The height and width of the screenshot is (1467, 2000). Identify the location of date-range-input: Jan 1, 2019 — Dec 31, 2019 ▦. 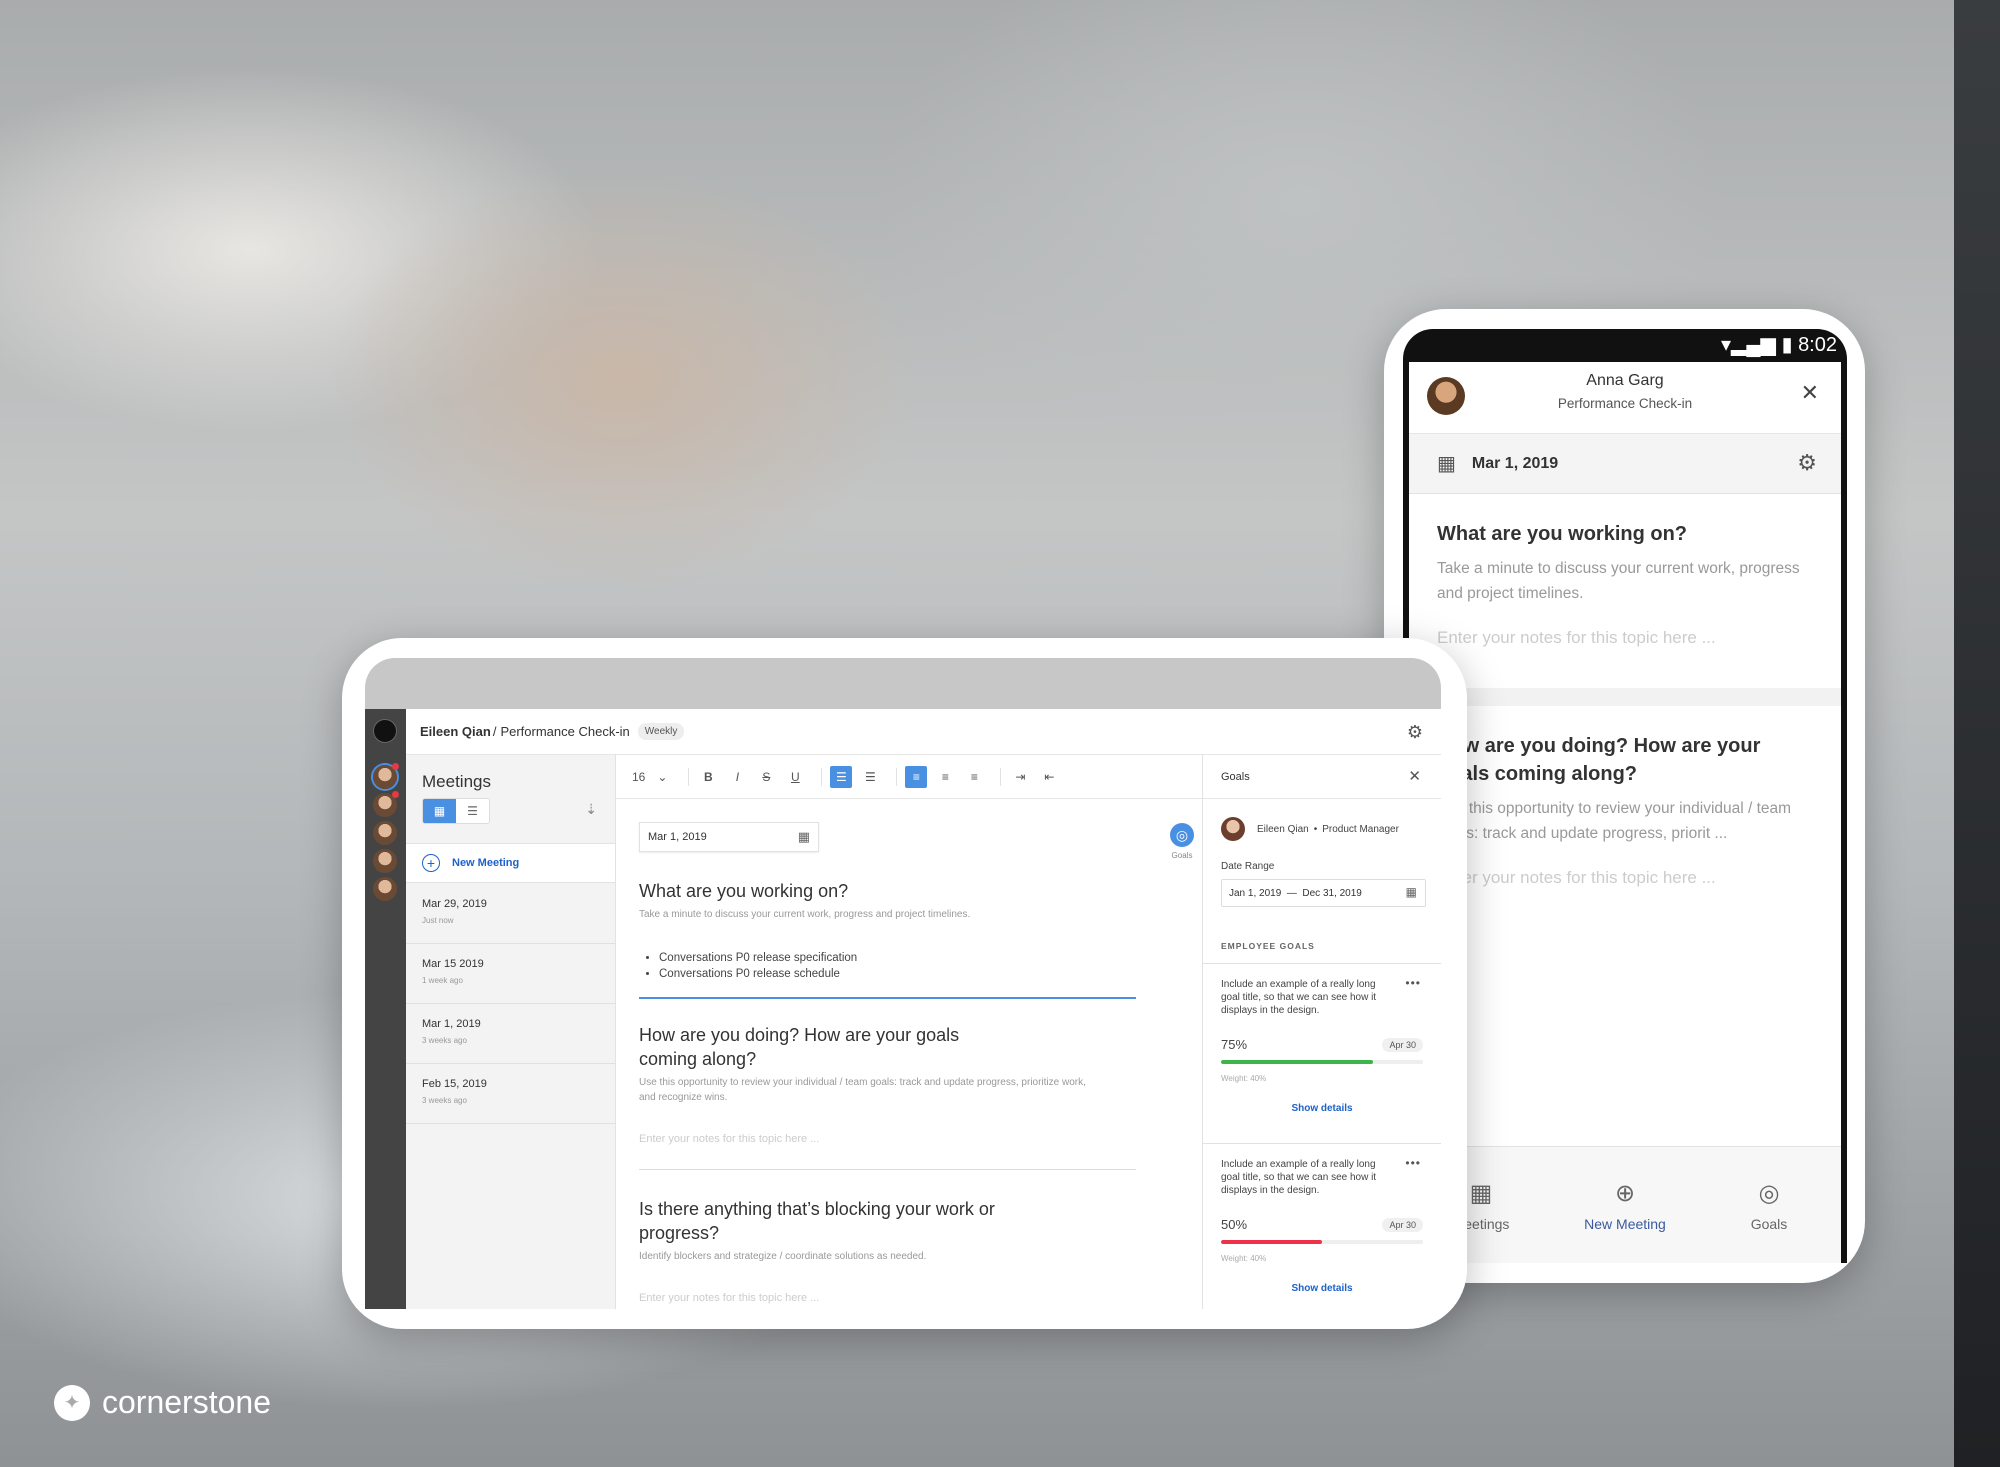
(1323, 893).